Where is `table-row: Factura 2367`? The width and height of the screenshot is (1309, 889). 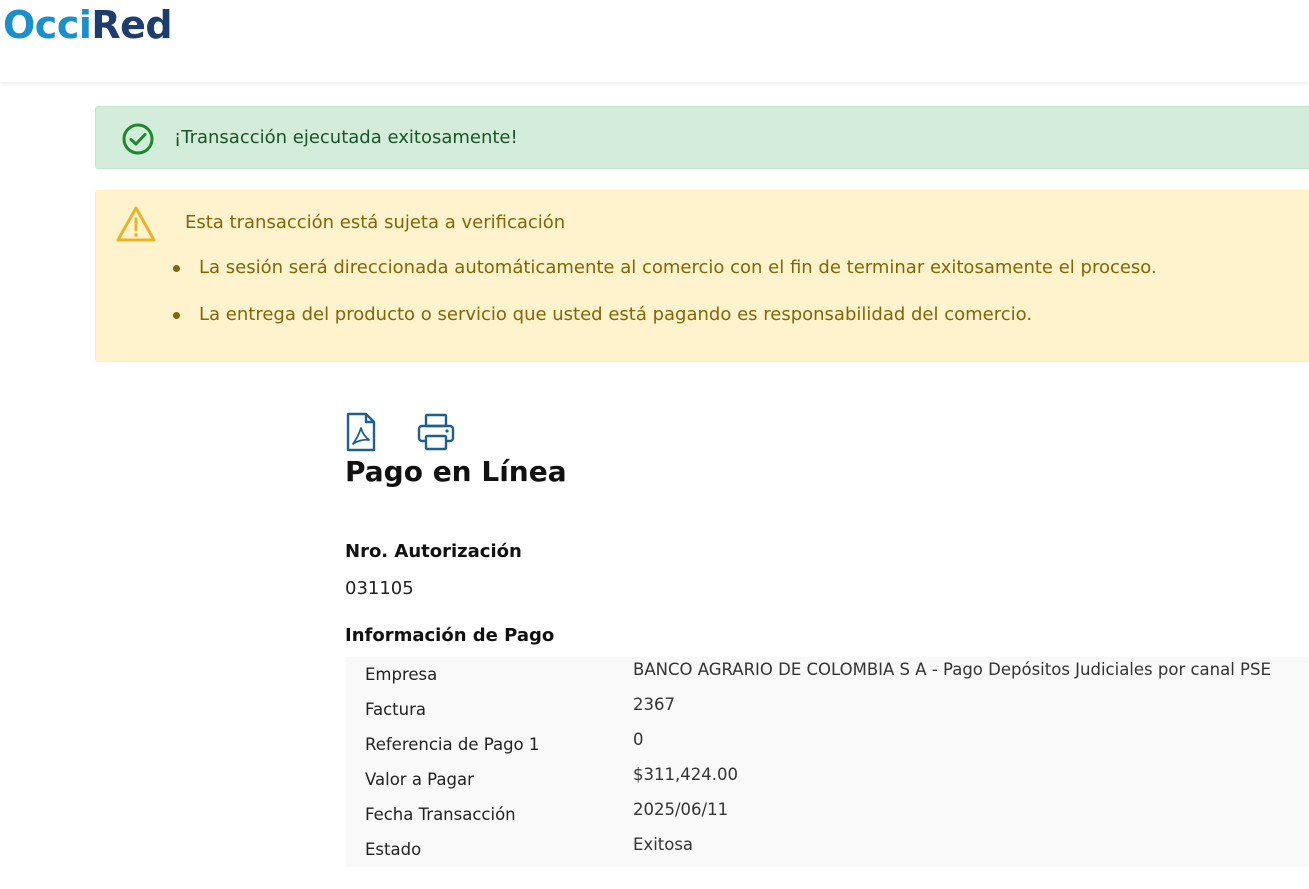 table-row: Factura 2367 is located at coordinates (827, 709).